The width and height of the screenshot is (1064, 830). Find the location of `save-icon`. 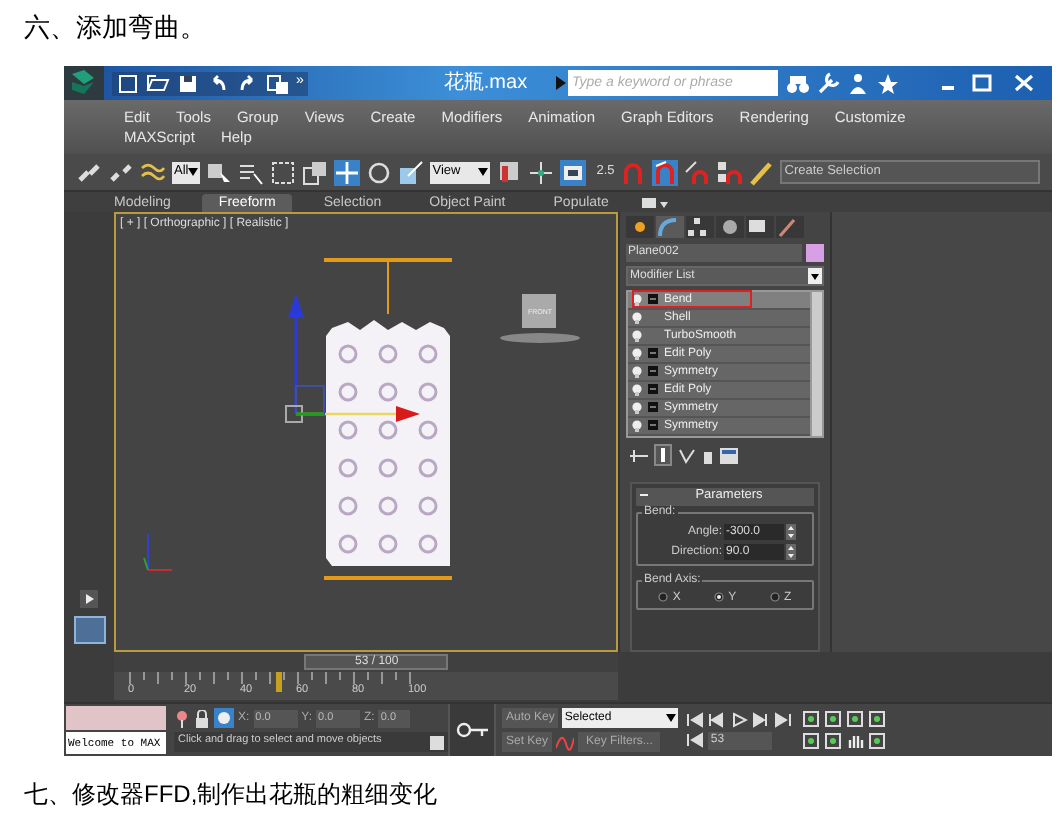

save-icon is located at coordinates (188, 83).